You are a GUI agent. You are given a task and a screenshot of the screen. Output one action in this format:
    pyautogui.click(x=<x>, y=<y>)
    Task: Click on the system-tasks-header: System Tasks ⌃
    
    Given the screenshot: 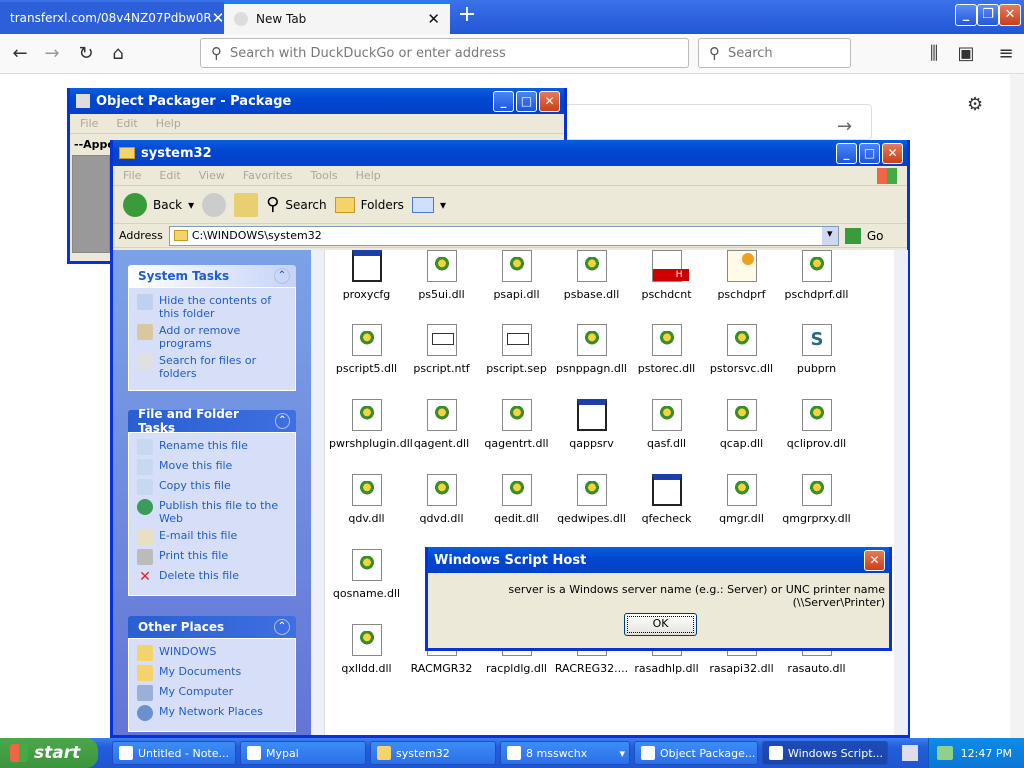 What is the action you would take?
    pyautogui.click(x=212, y=276)
    